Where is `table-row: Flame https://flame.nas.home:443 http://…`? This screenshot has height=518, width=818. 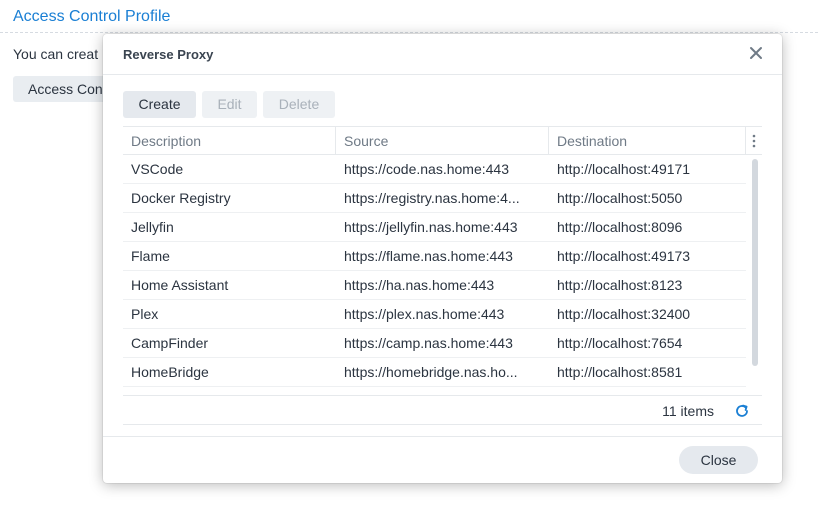
table-row: Flame https://flame.nas.home:443 http://… is located at coordinates (434, 256).